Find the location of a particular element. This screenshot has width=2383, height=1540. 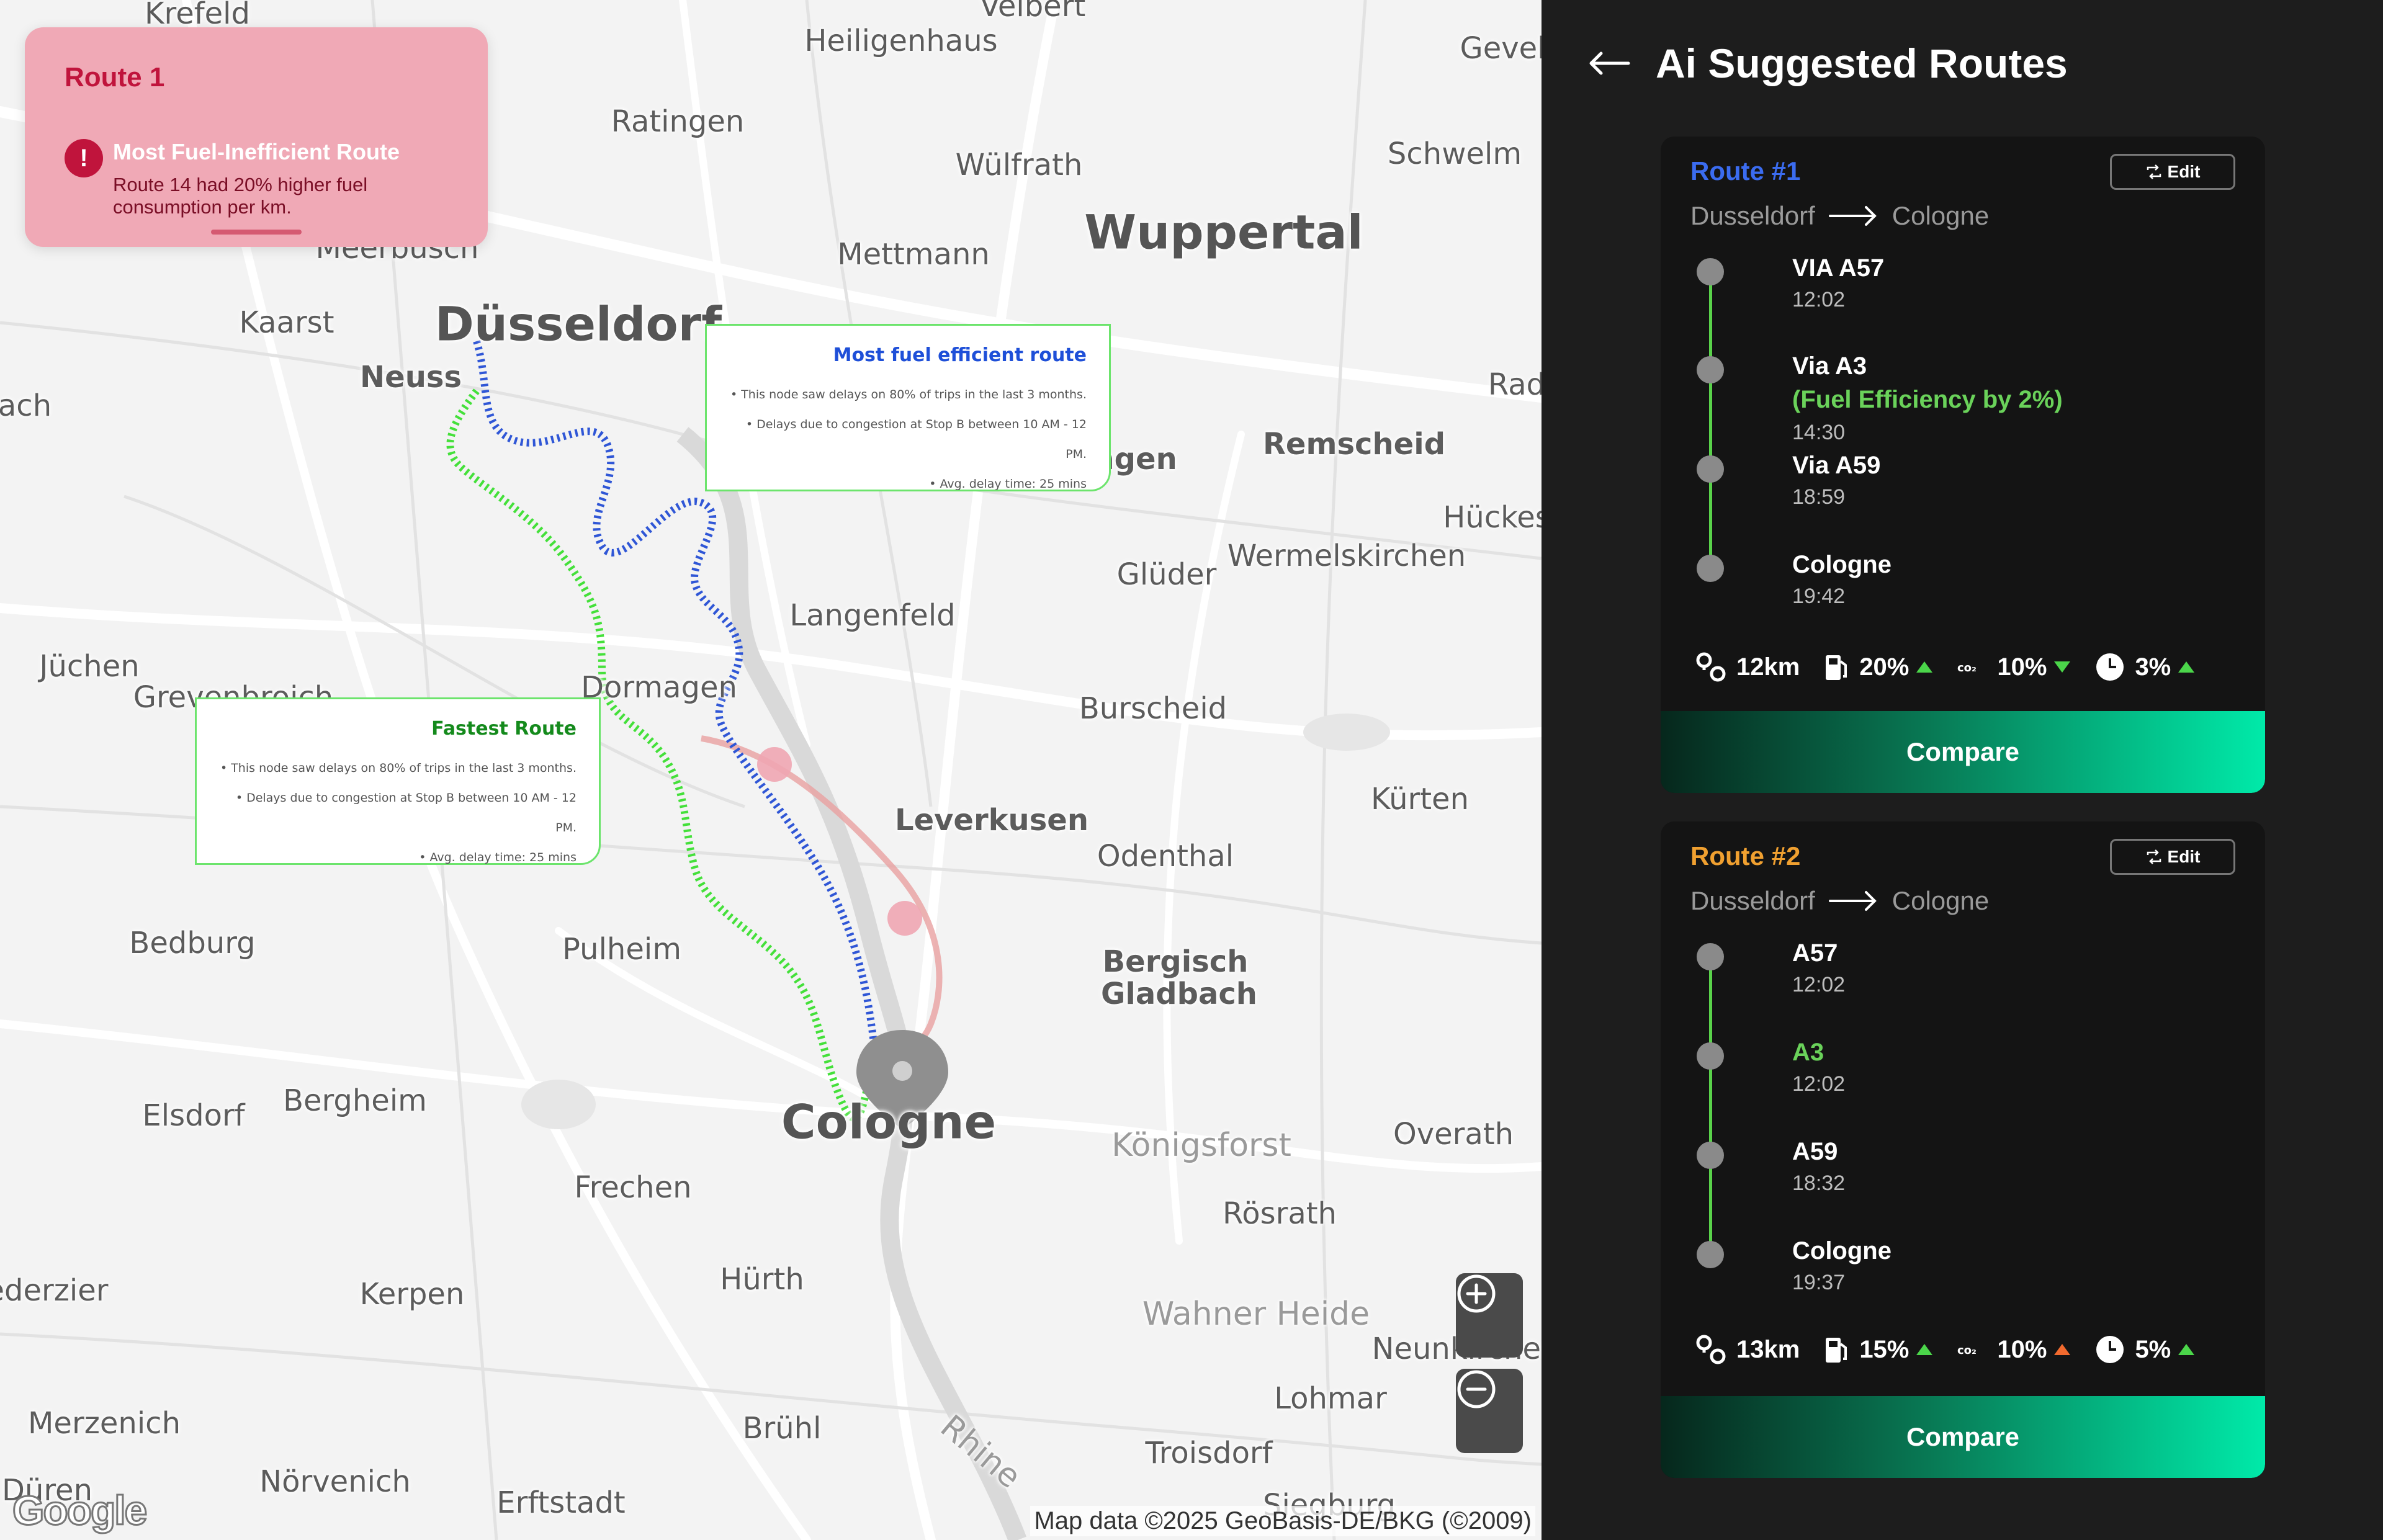

back-arrow-icon is located at coordinates (1609, 63).